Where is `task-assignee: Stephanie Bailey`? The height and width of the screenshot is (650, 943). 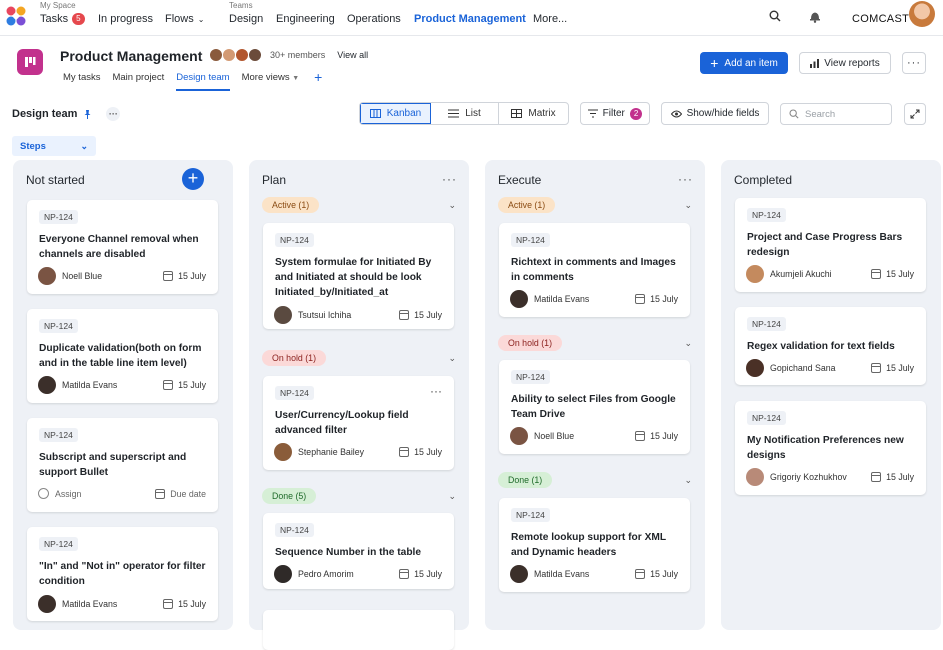 task-assignee: Stephanie Bailey is located at coordinates (319, 452).